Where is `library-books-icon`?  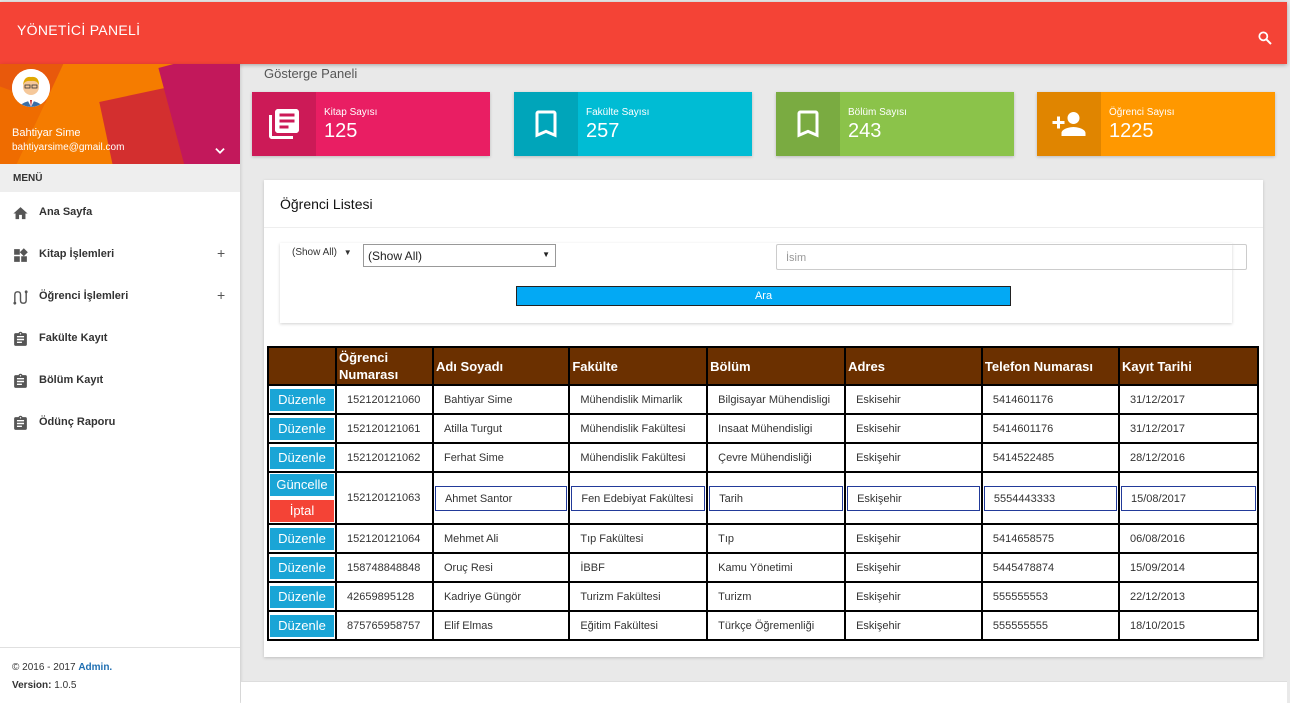 library-books-icon is located at coordinates (284, 124).